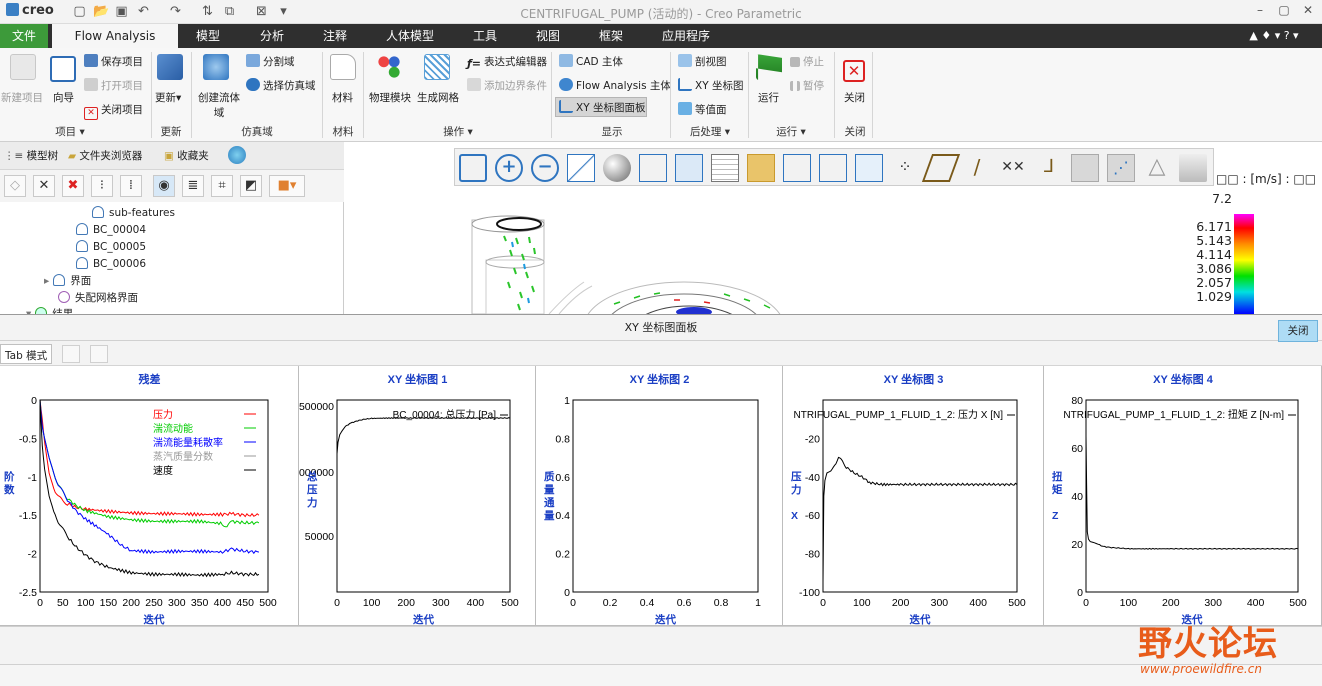 Image resolution: width=1322 pixels, height=686 pixels. What do you see at coordinates (251, 186) in the screenshot?
I see `section-icon: ◩` at bounding box center [251, 186].